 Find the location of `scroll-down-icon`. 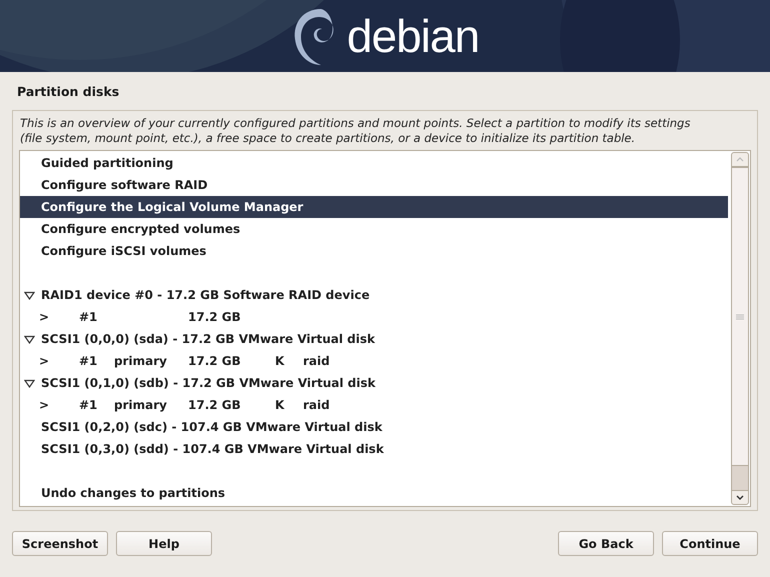

scroll-down-icon is located at coordinates (740, 497).